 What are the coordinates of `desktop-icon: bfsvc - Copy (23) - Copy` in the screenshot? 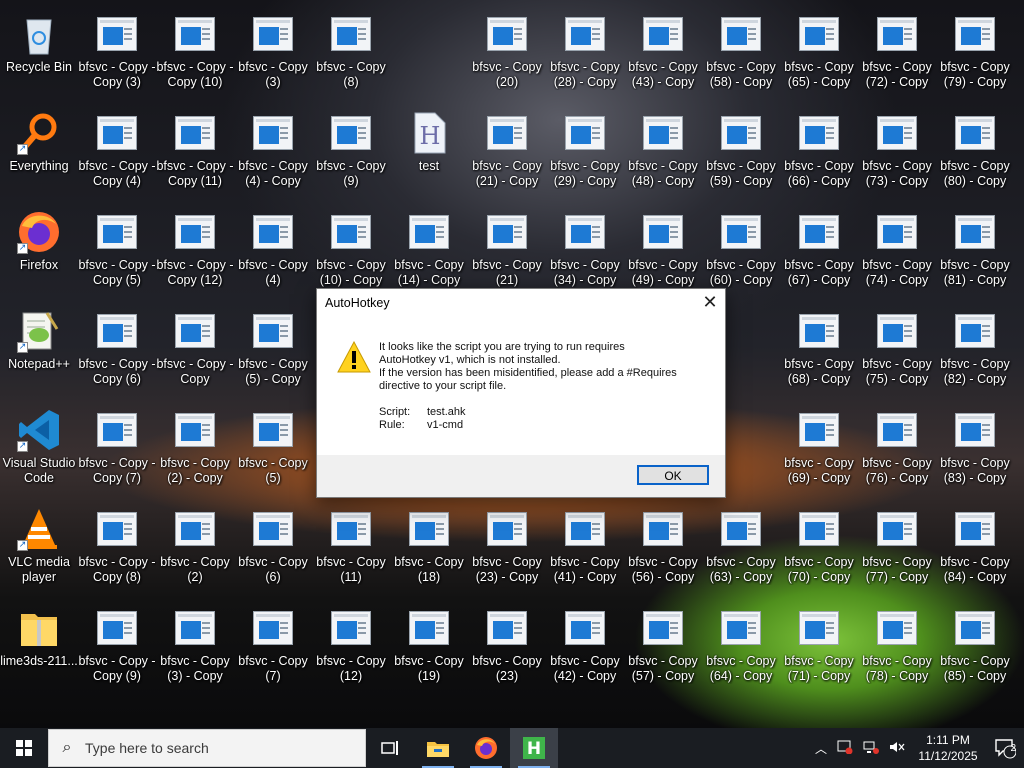 It's located at (507, 545).